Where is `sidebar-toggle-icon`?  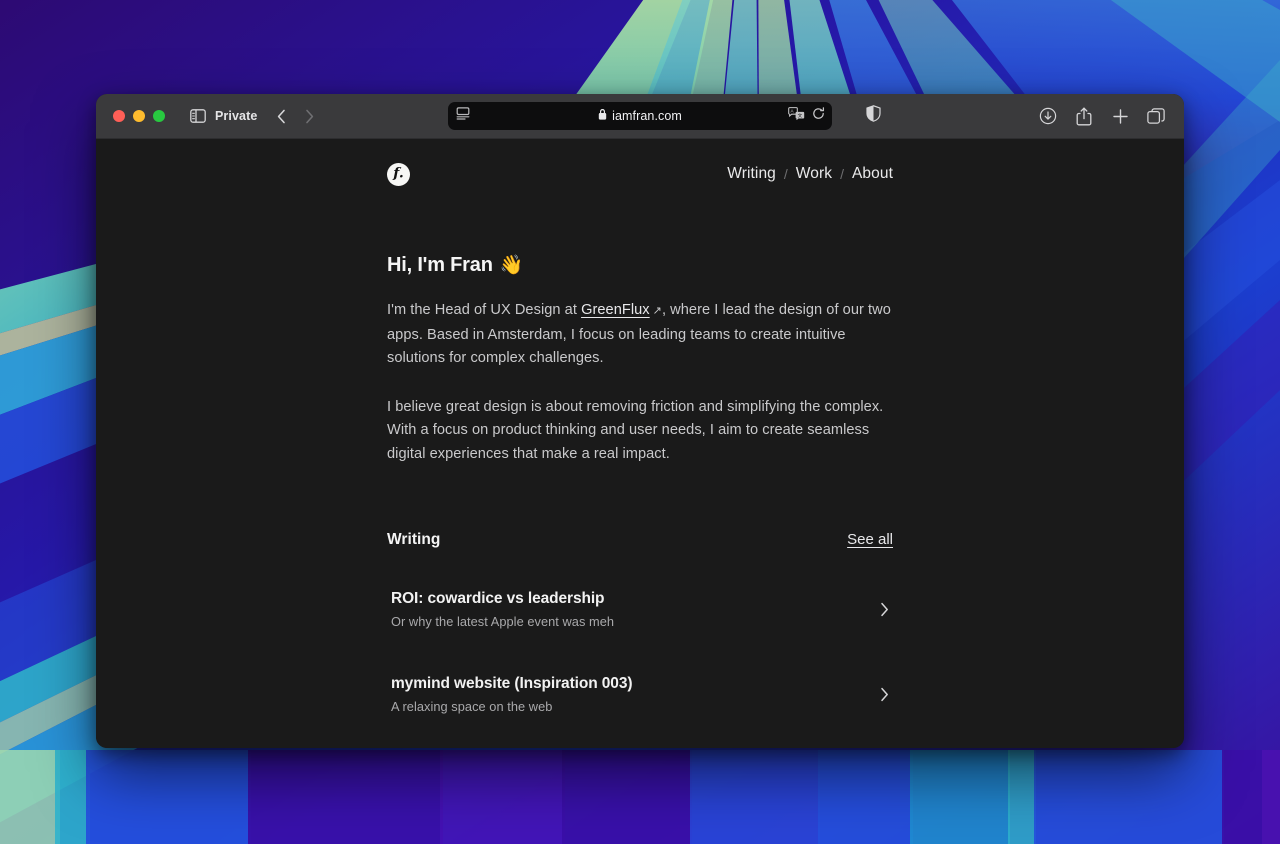 sidebar-toggle-icon is located at coordinates (198, 116).